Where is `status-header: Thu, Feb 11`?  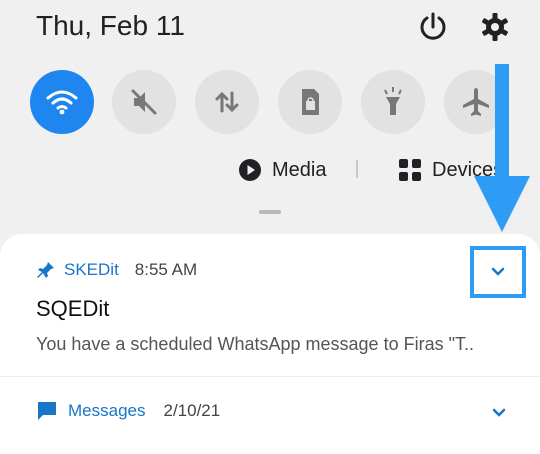
status-header: Thu, Feb 11 is located at coordinates (270, 30).